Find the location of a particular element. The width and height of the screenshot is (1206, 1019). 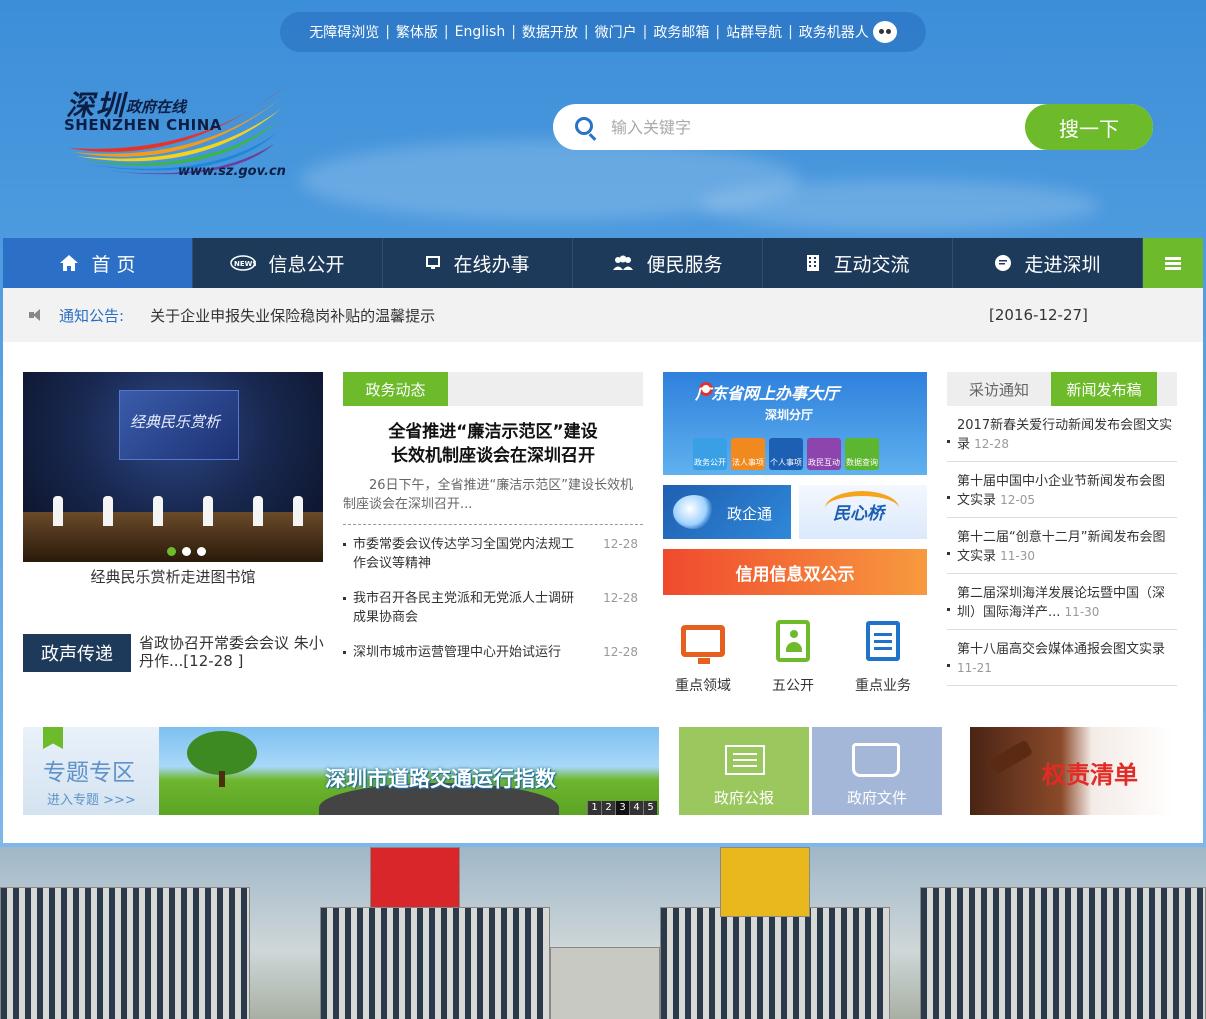

road-traffic-index-banner: 深圳市道路交通运行指数 1 2 3 4 5 is located at coordinates (409, 771).